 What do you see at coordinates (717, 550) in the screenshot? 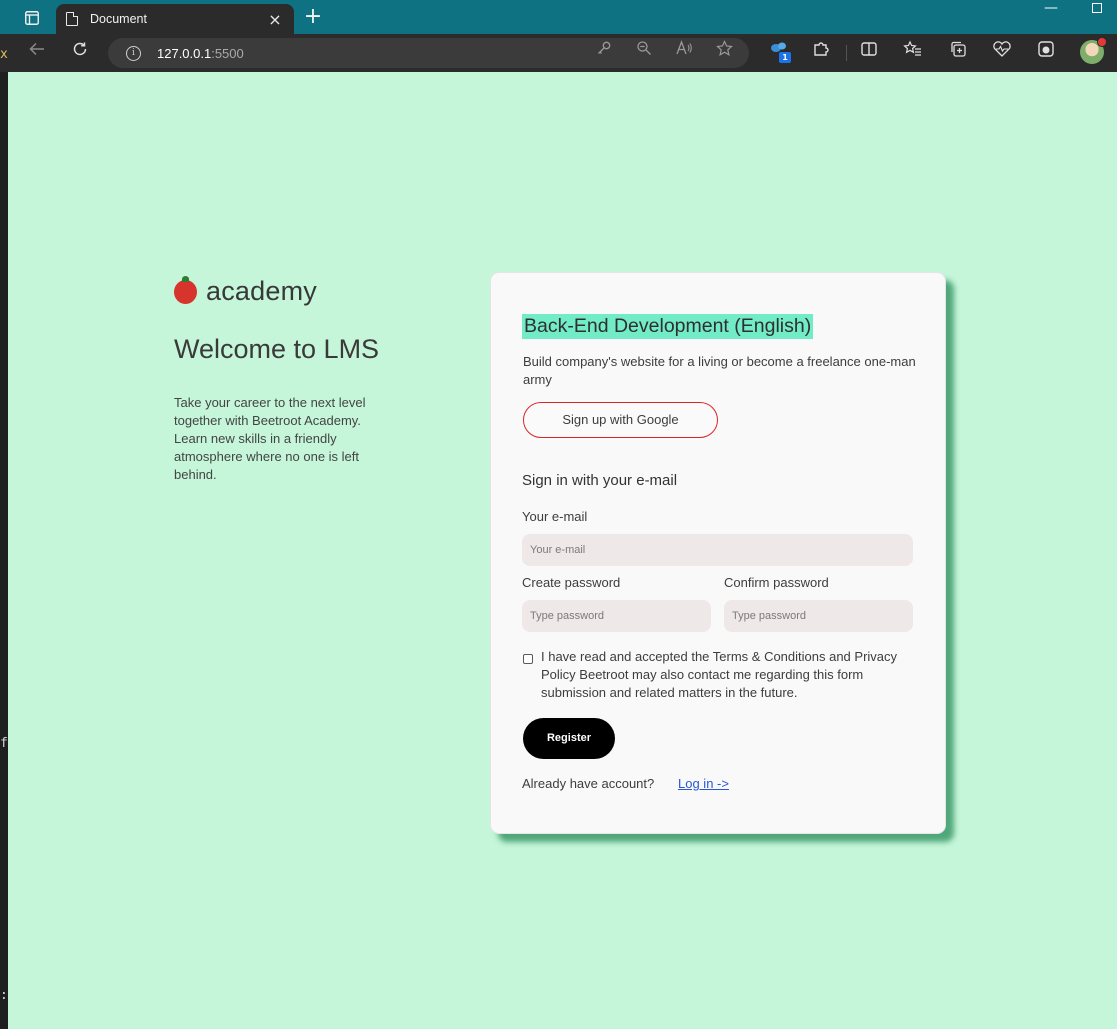
I see `email-field` at bounding box center [717, 550].